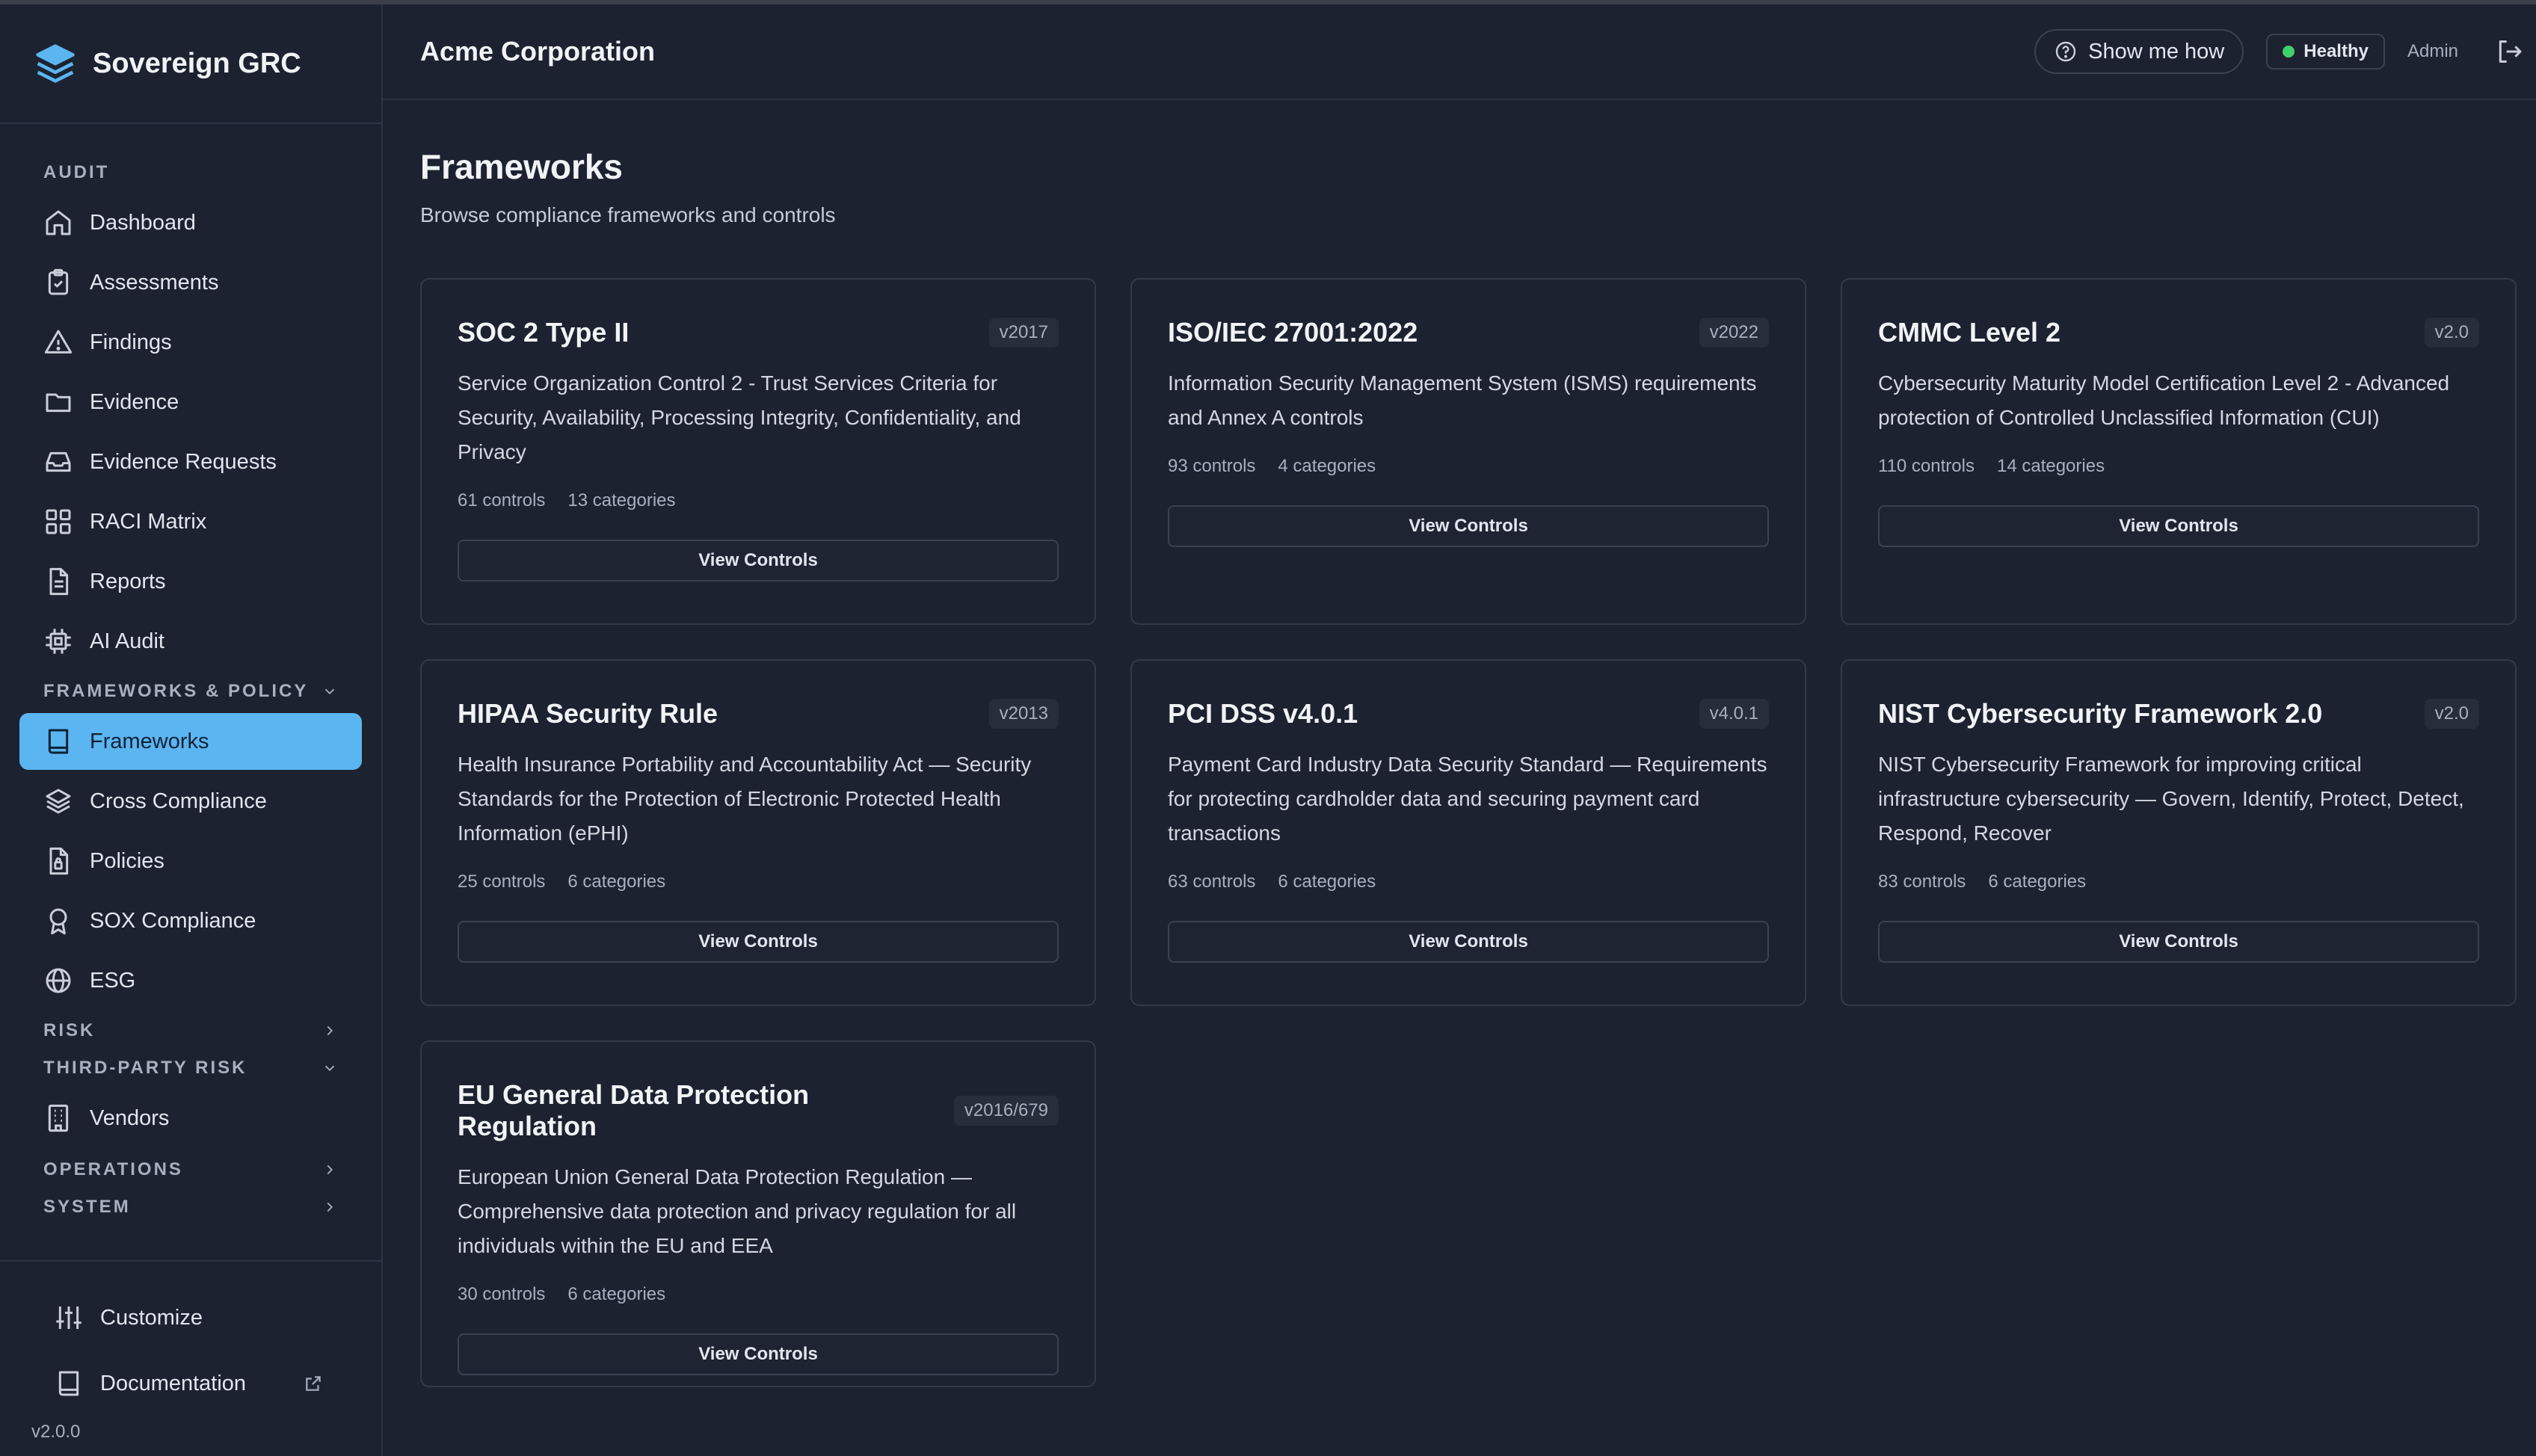 This screenshot has height=1456, width=2536. I want to click on card-title: NIST Cybersecurity Framework 2.0, so click(2100, 713).